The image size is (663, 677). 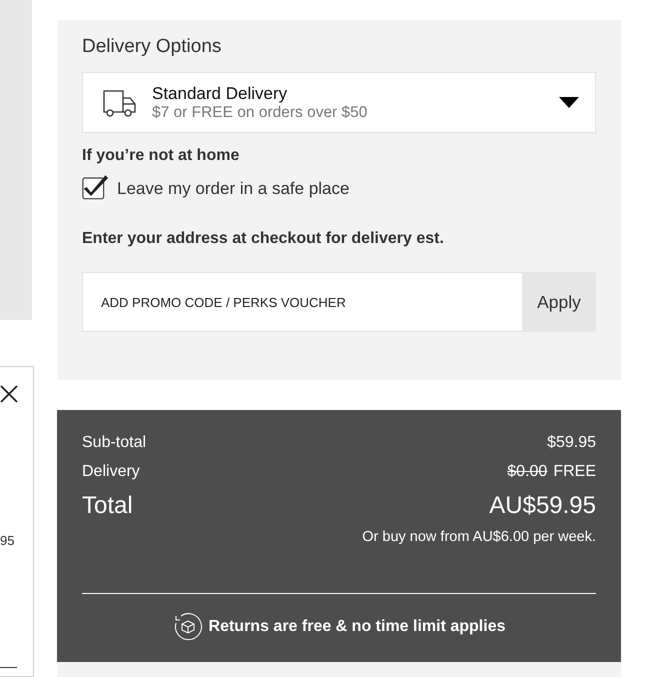 I want to click on caret-icon, so click(x=569, y=102).